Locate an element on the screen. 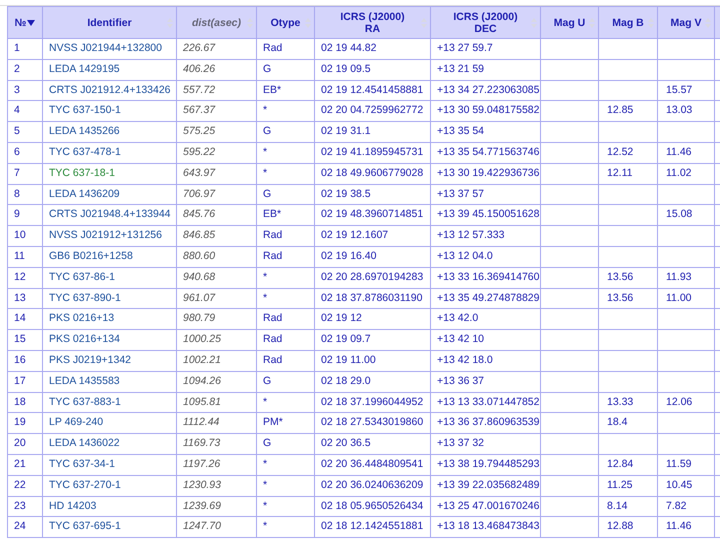 The height and width of the screenshot is (541, 720). ra-cell: 02 18 05.9650526434 is located at coordinates (372, 506).